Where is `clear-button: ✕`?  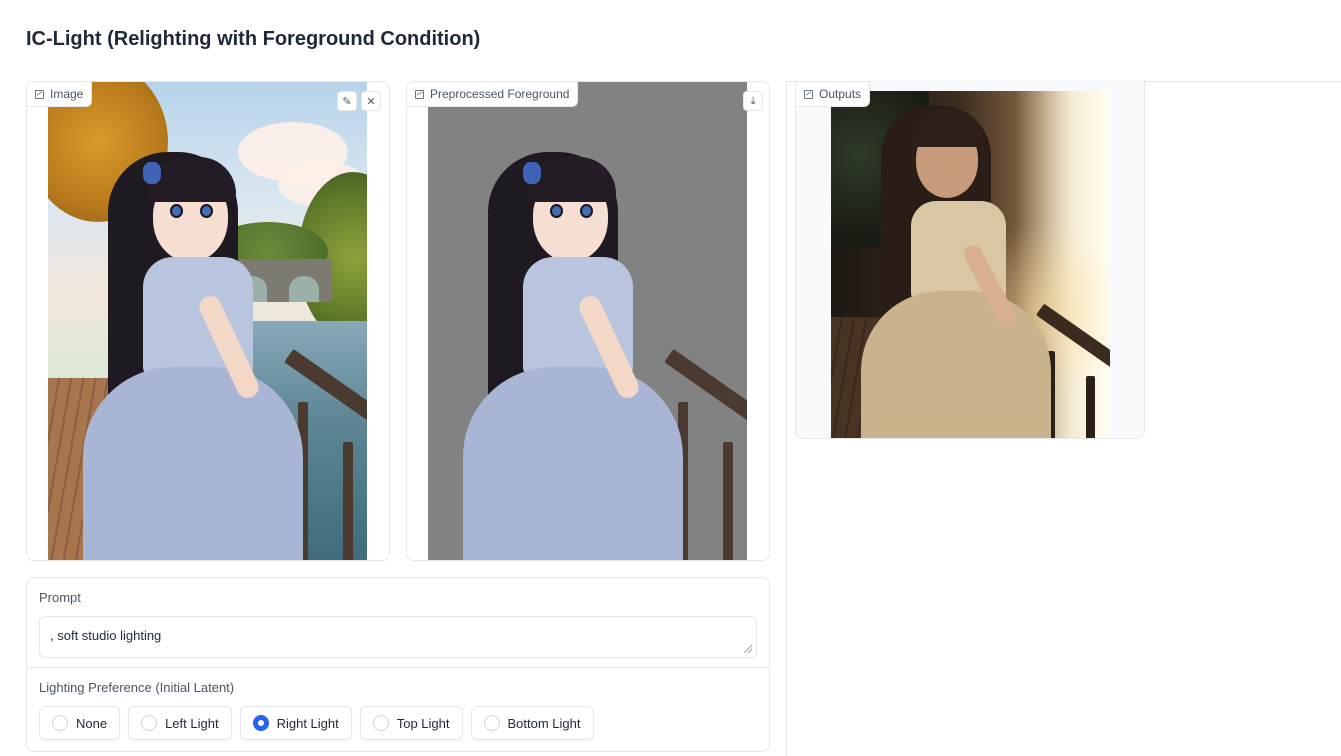
clear-button: ✕ is located at coordinates (371, 101).